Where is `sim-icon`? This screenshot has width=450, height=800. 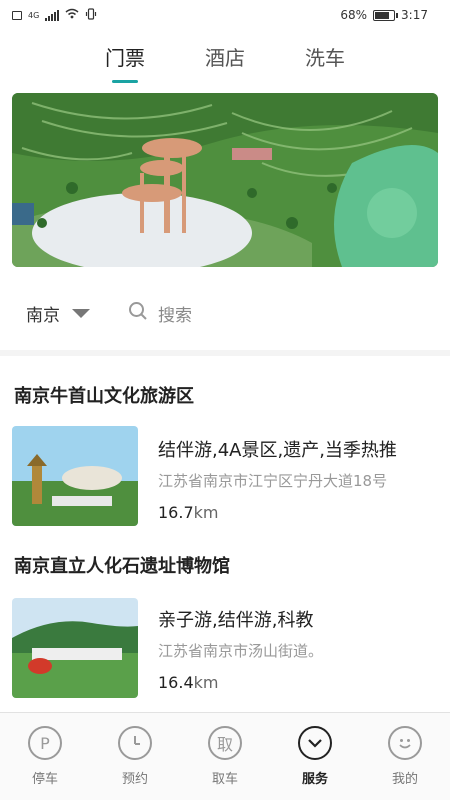 sim-icon is located at coordinates (17, 15).